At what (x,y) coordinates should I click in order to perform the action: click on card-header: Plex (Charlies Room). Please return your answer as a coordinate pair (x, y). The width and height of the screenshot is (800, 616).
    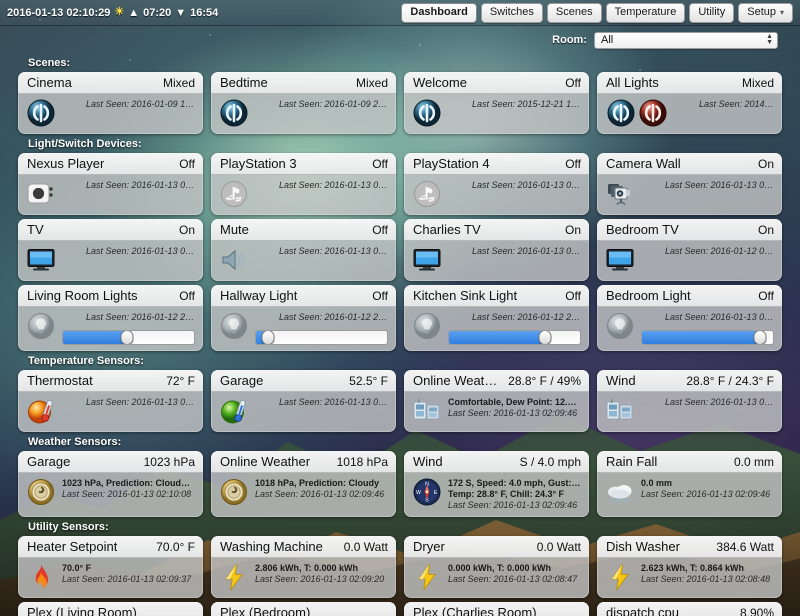
    Looking at the image, I should click on (496, 609).